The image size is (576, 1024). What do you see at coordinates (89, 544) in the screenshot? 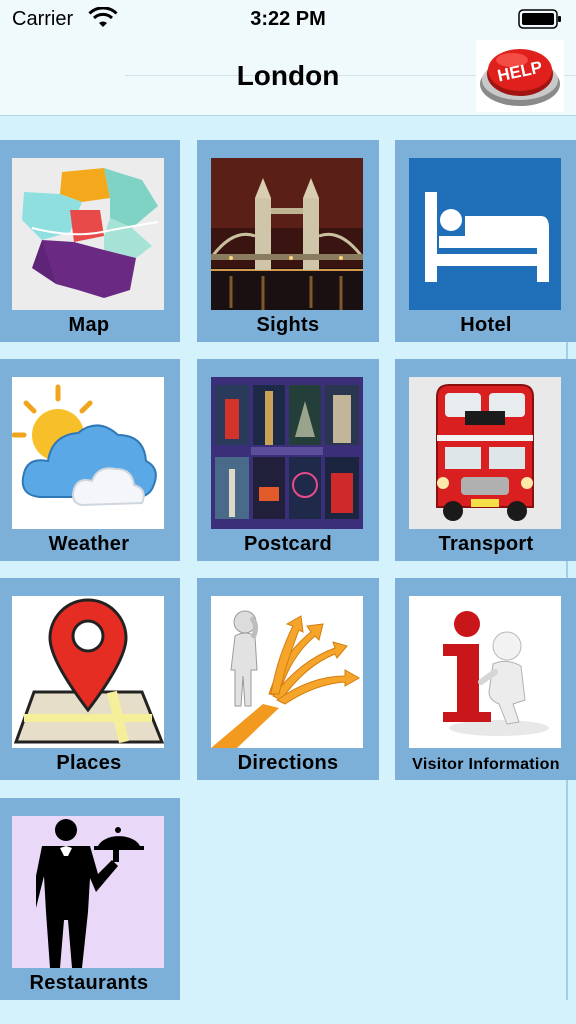
I see `tile-label: Weather` at bounding box center [89, 544].